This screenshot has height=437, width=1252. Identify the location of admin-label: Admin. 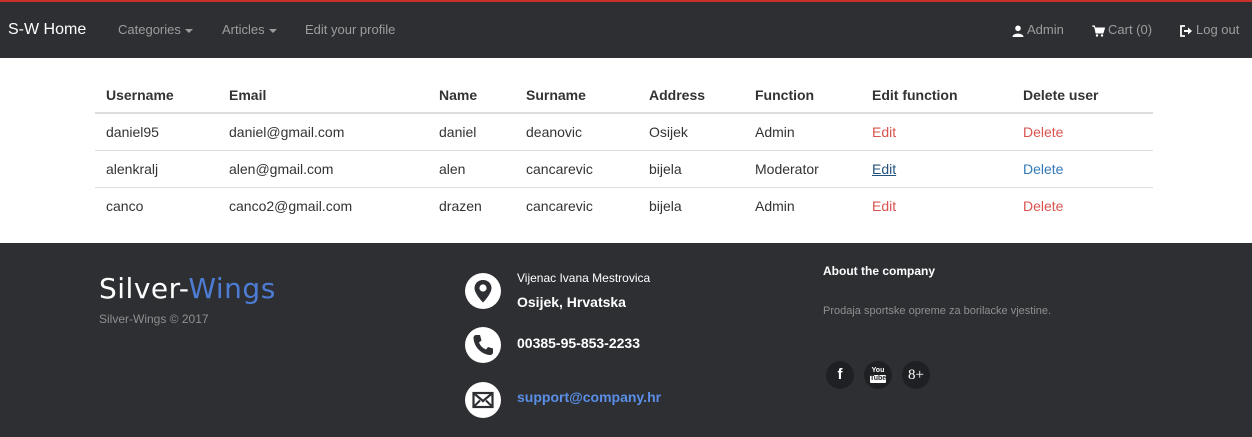
(1045, 29).